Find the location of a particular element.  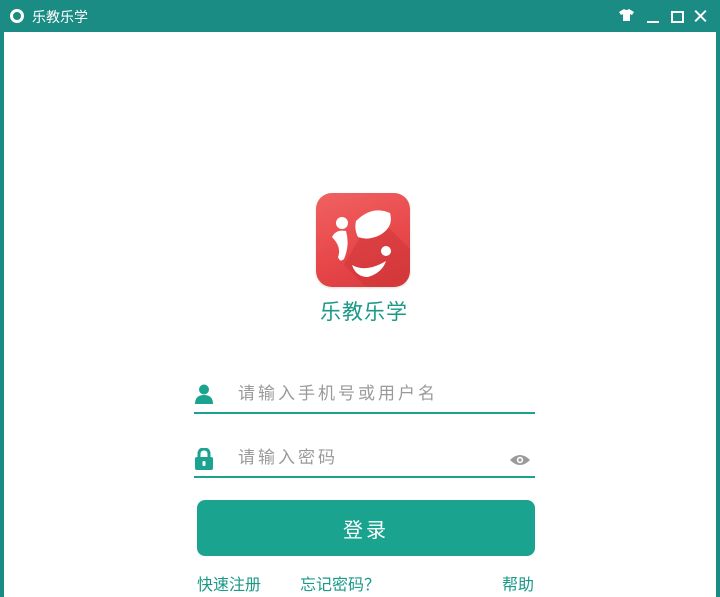

title-bar: 乐教乐学 is located at coordinates (360, 16).